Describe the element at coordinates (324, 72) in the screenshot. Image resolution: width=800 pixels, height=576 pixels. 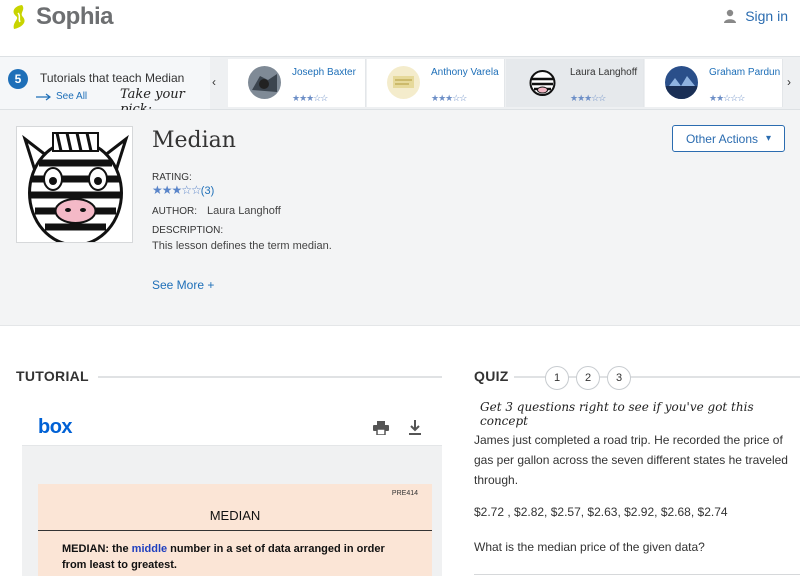
I see `tutorial-author-name: Joseph Baxter` at that location.